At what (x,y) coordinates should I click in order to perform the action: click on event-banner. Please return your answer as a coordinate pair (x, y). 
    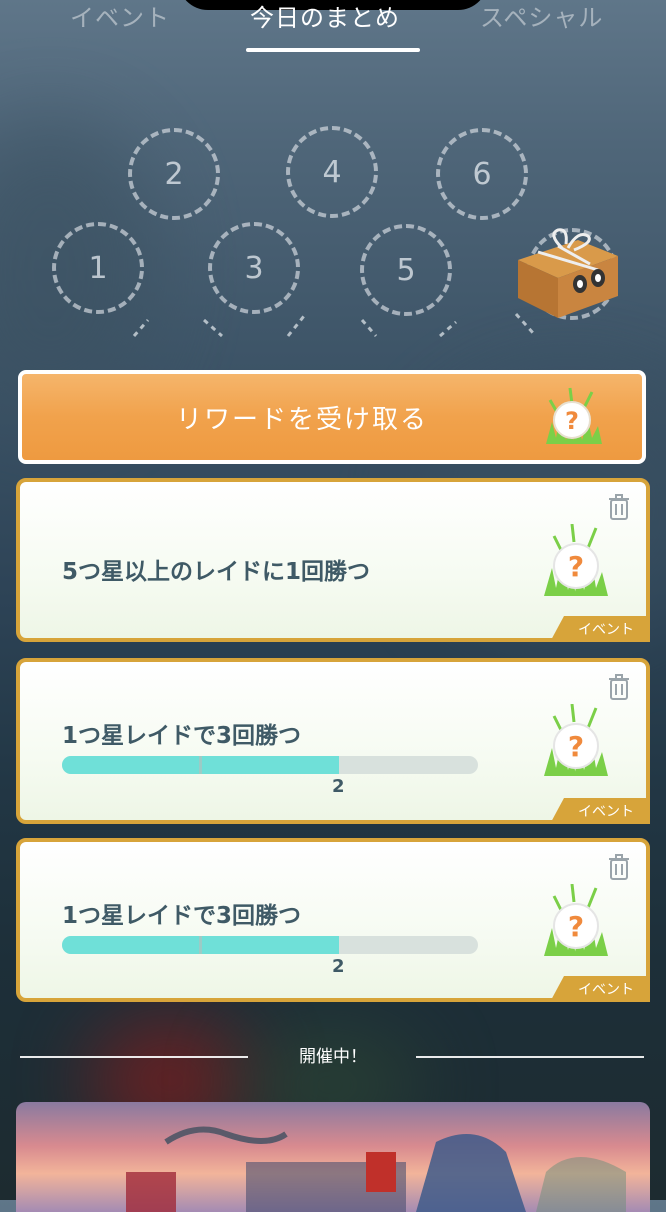
    Looking at the image, I should click on (333, 1157).